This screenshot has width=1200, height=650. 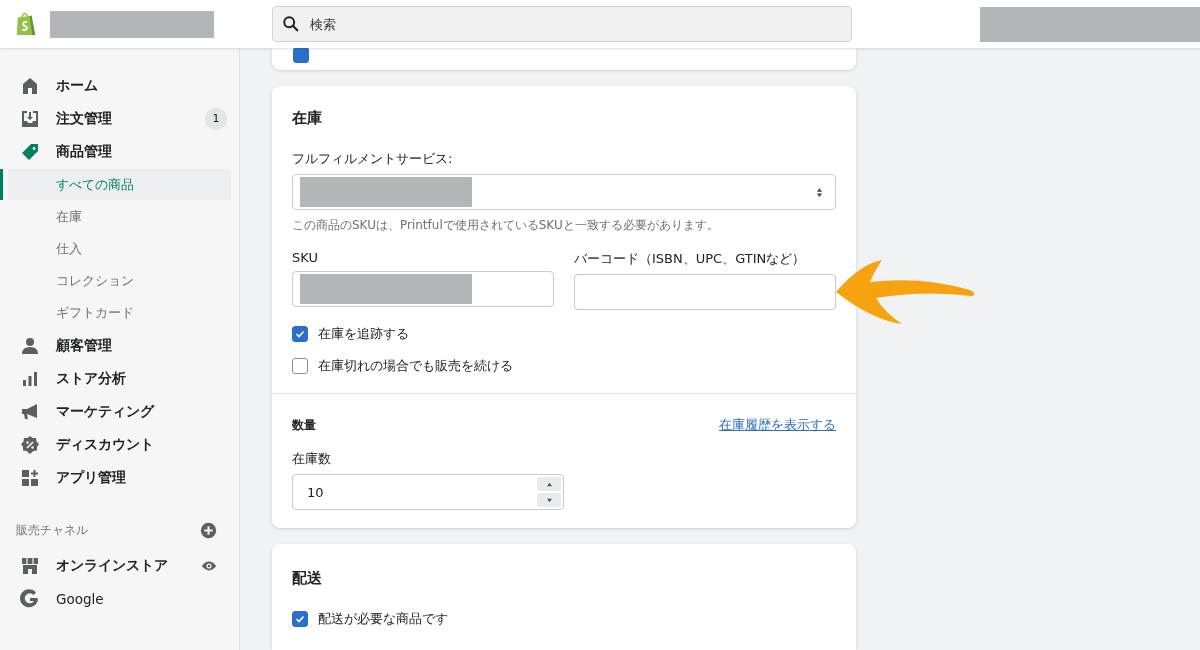 What do you see at coordinates (80, 598) in the screenshot?
I see `channel-link: Google` at bounding box center [80, 598].